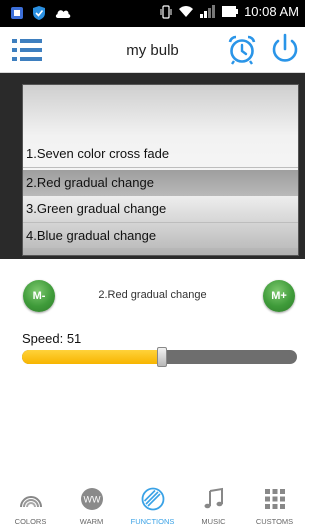  I want to click on vibrate-icon, so click(166, 11).